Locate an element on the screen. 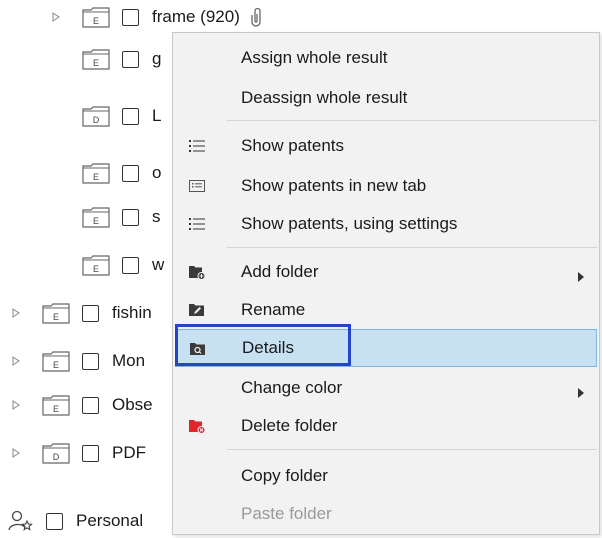 The width and height of the screenshot is (602, 538). tree-row-pdf: D PDF is located at coordinates (78, 453).